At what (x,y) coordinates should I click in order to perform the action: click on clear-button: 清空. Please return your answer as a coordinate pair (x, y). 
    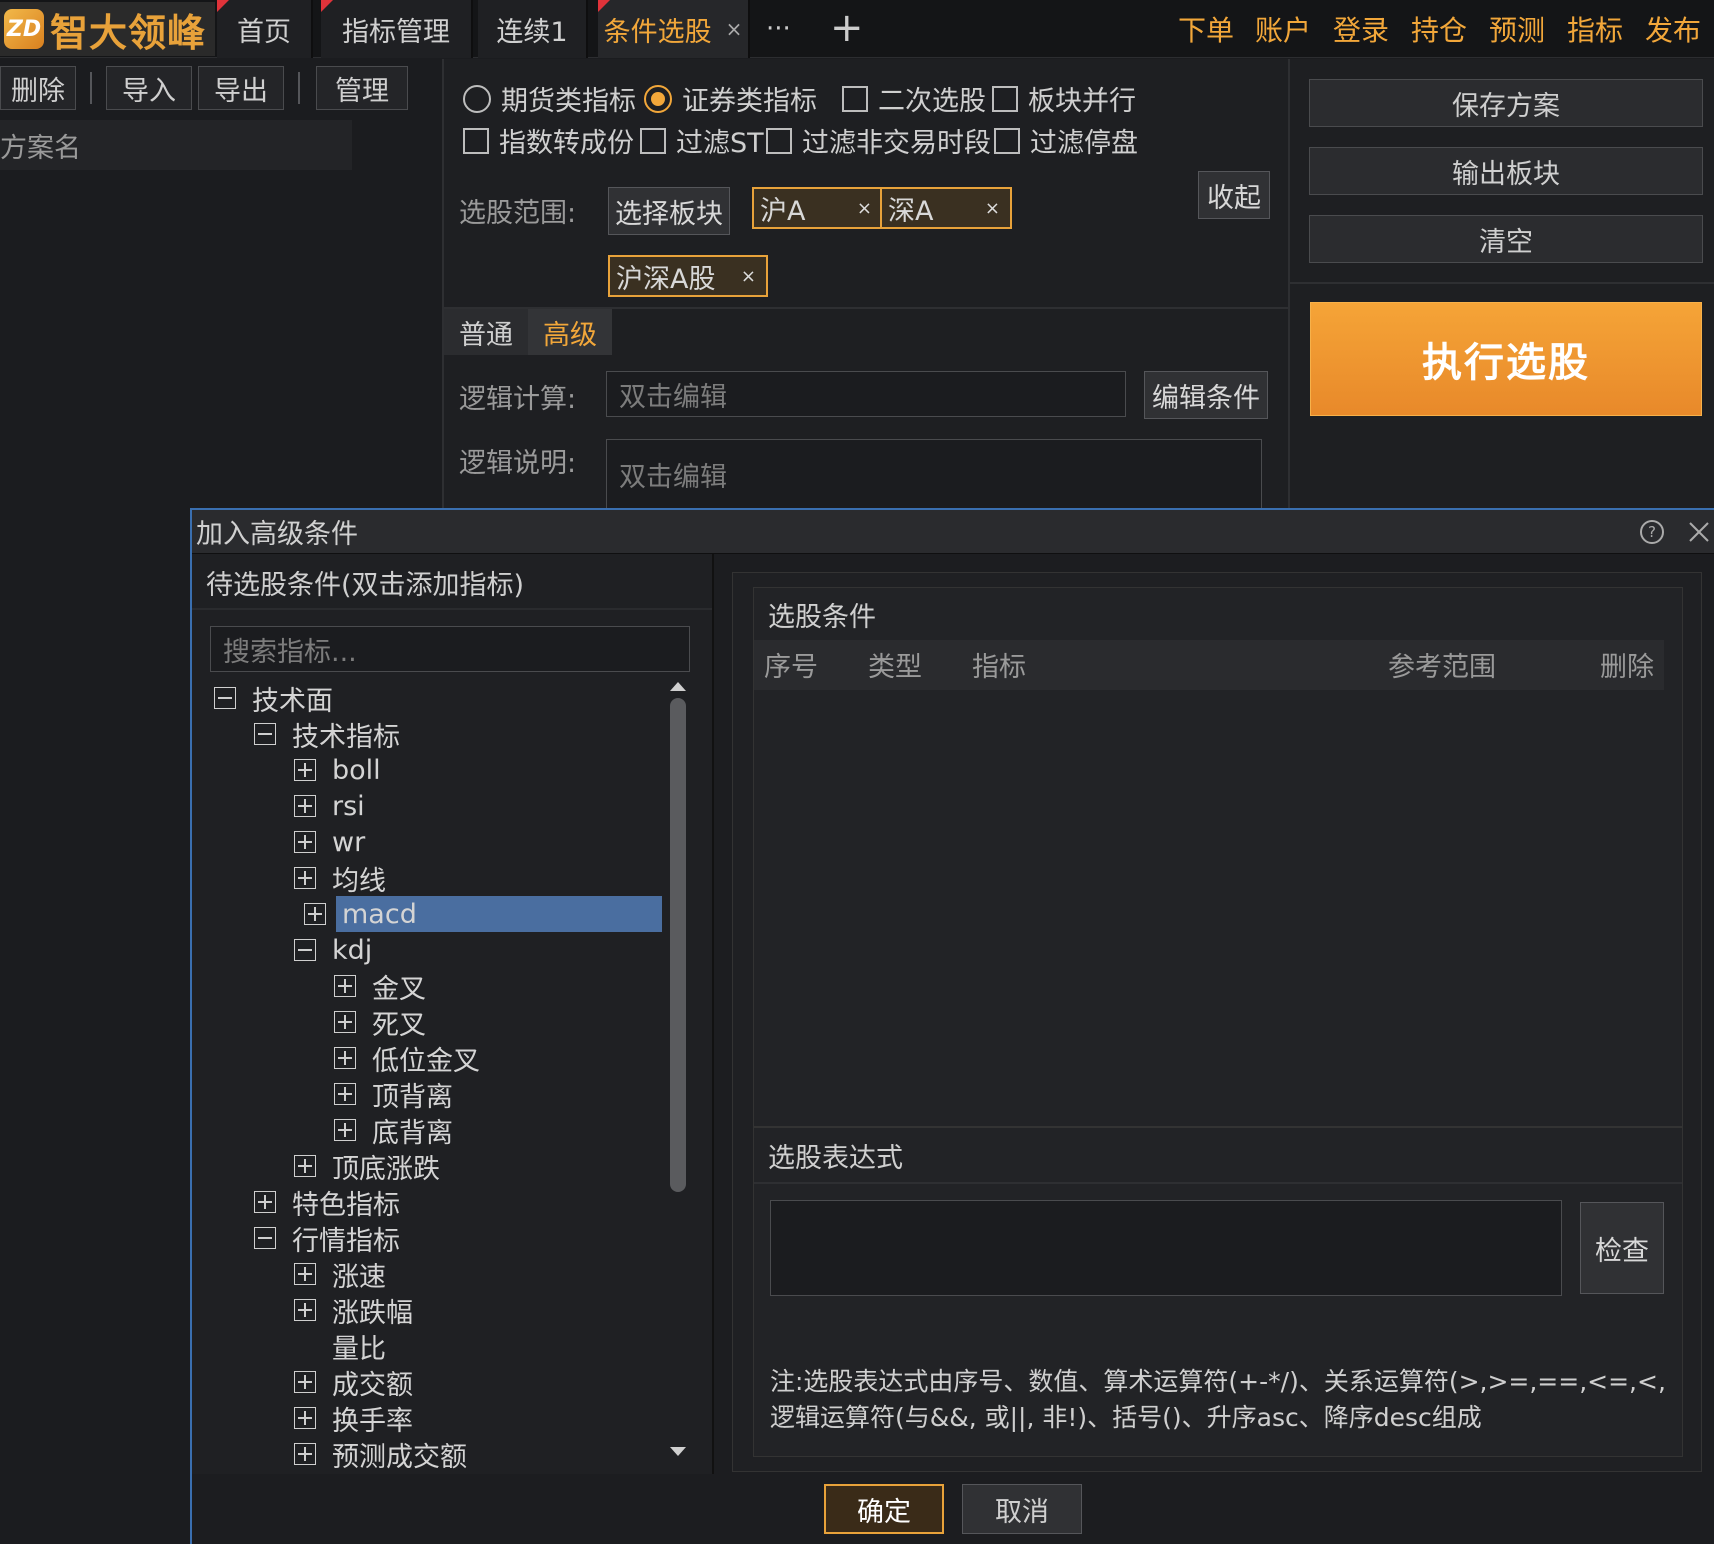
    Looking at the image, I should click on (1506, 239).